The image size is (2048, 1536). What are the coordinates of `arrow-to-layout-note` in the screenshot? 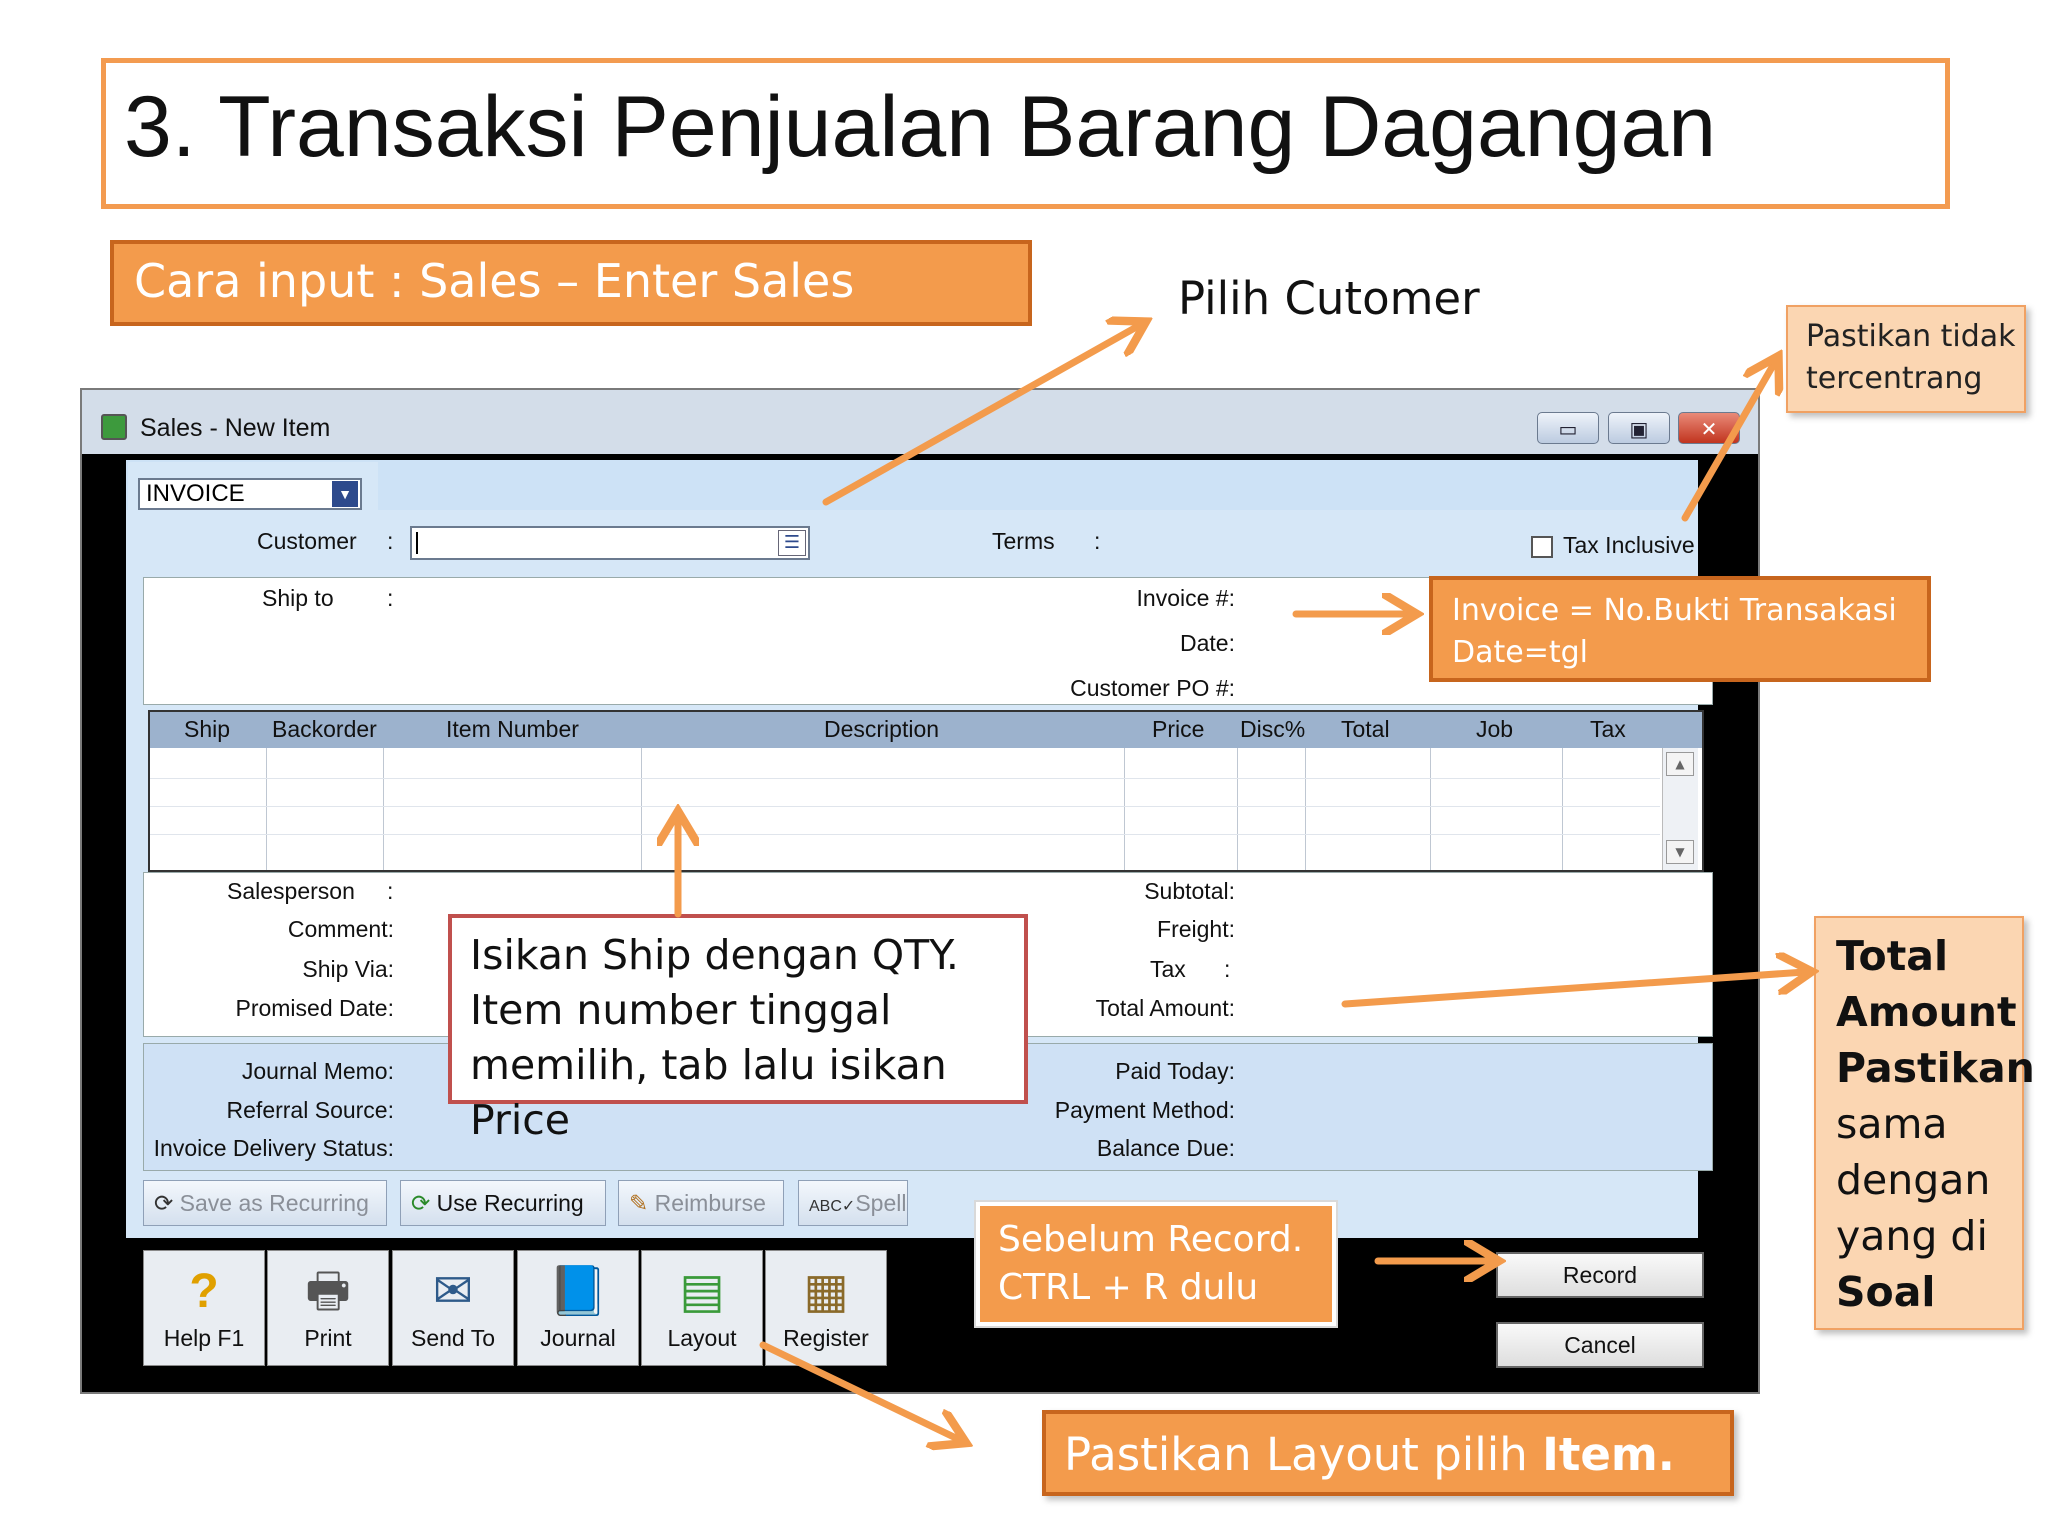 It's located at (859, 1390).